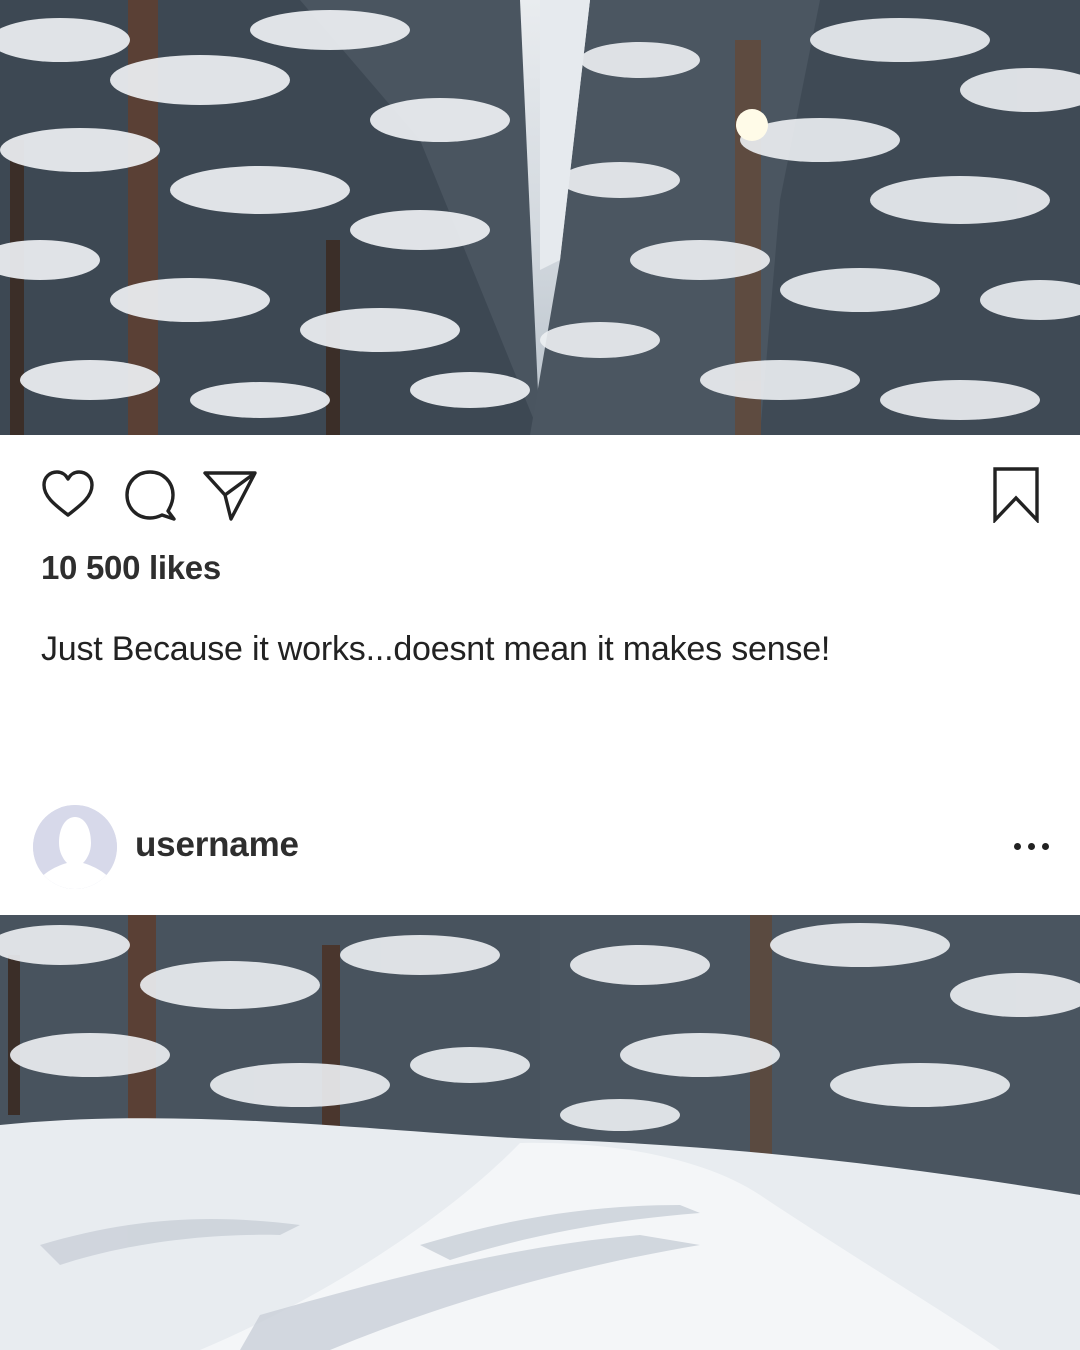 This screenshot has width=1080, height=1350. I want to click on bookmark-icon, so click(1016, 495).